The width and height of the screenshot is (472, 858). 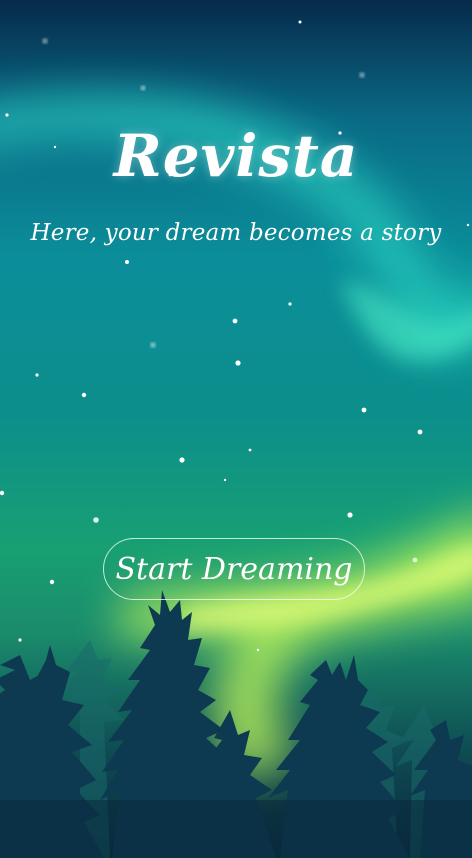 What do you see at coordinates (236, 233) in the screenshot?
I see `app-tagline: Here, your dream becomes a story` at bounding box center [236, 233].